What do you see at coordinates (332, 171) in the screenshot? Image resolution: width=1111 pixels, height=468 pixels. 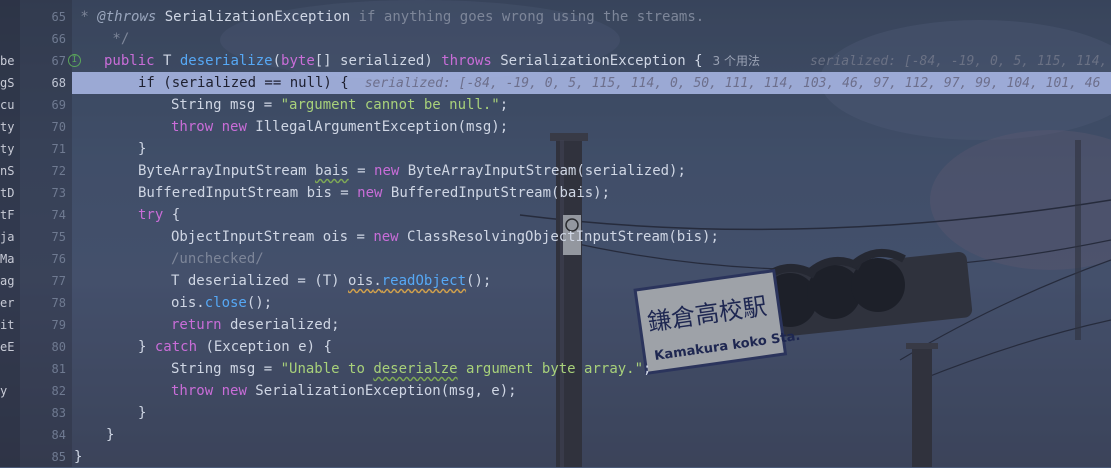 I see `variable-warning: bais` at bounding box center [332, 171].